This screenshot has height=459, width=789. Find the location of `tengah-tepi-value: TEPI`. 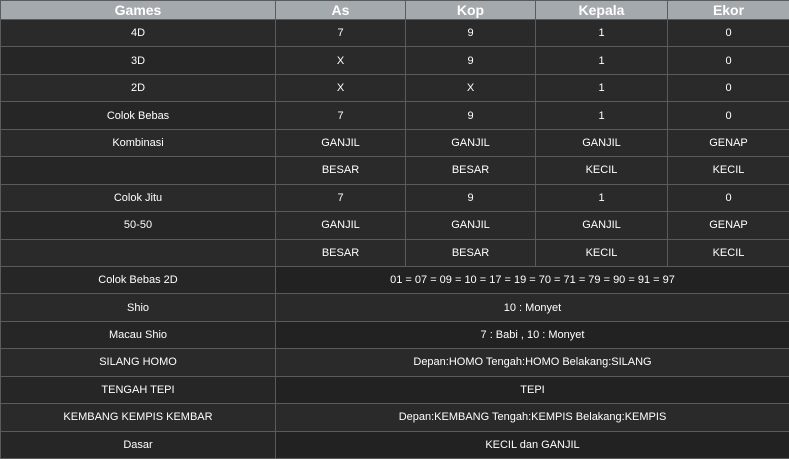

tengah-tepi-value: TEPI is located at coordinates (532, 390).